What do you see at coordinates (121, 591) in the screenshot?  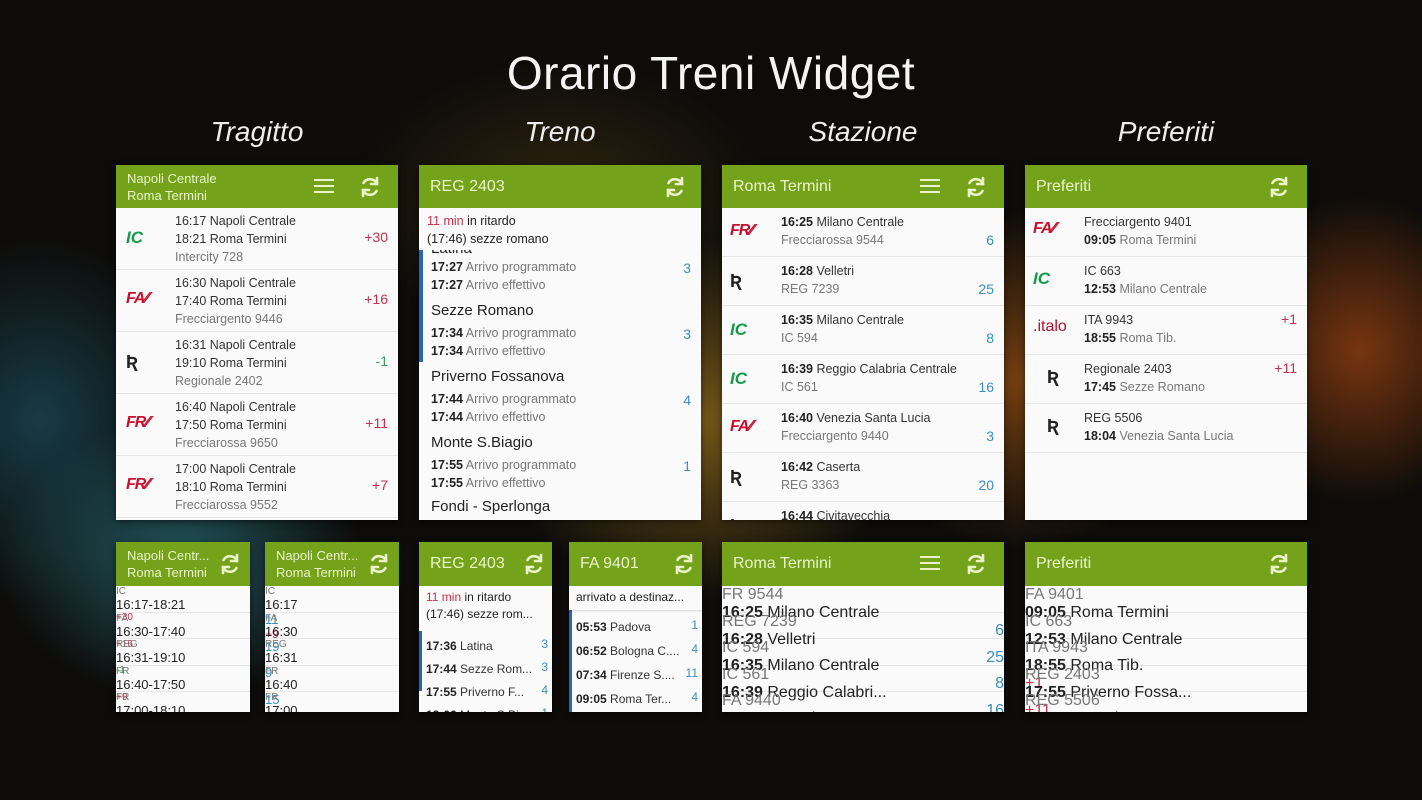 I see `train-type: IC` at bounding box center [121, 591].